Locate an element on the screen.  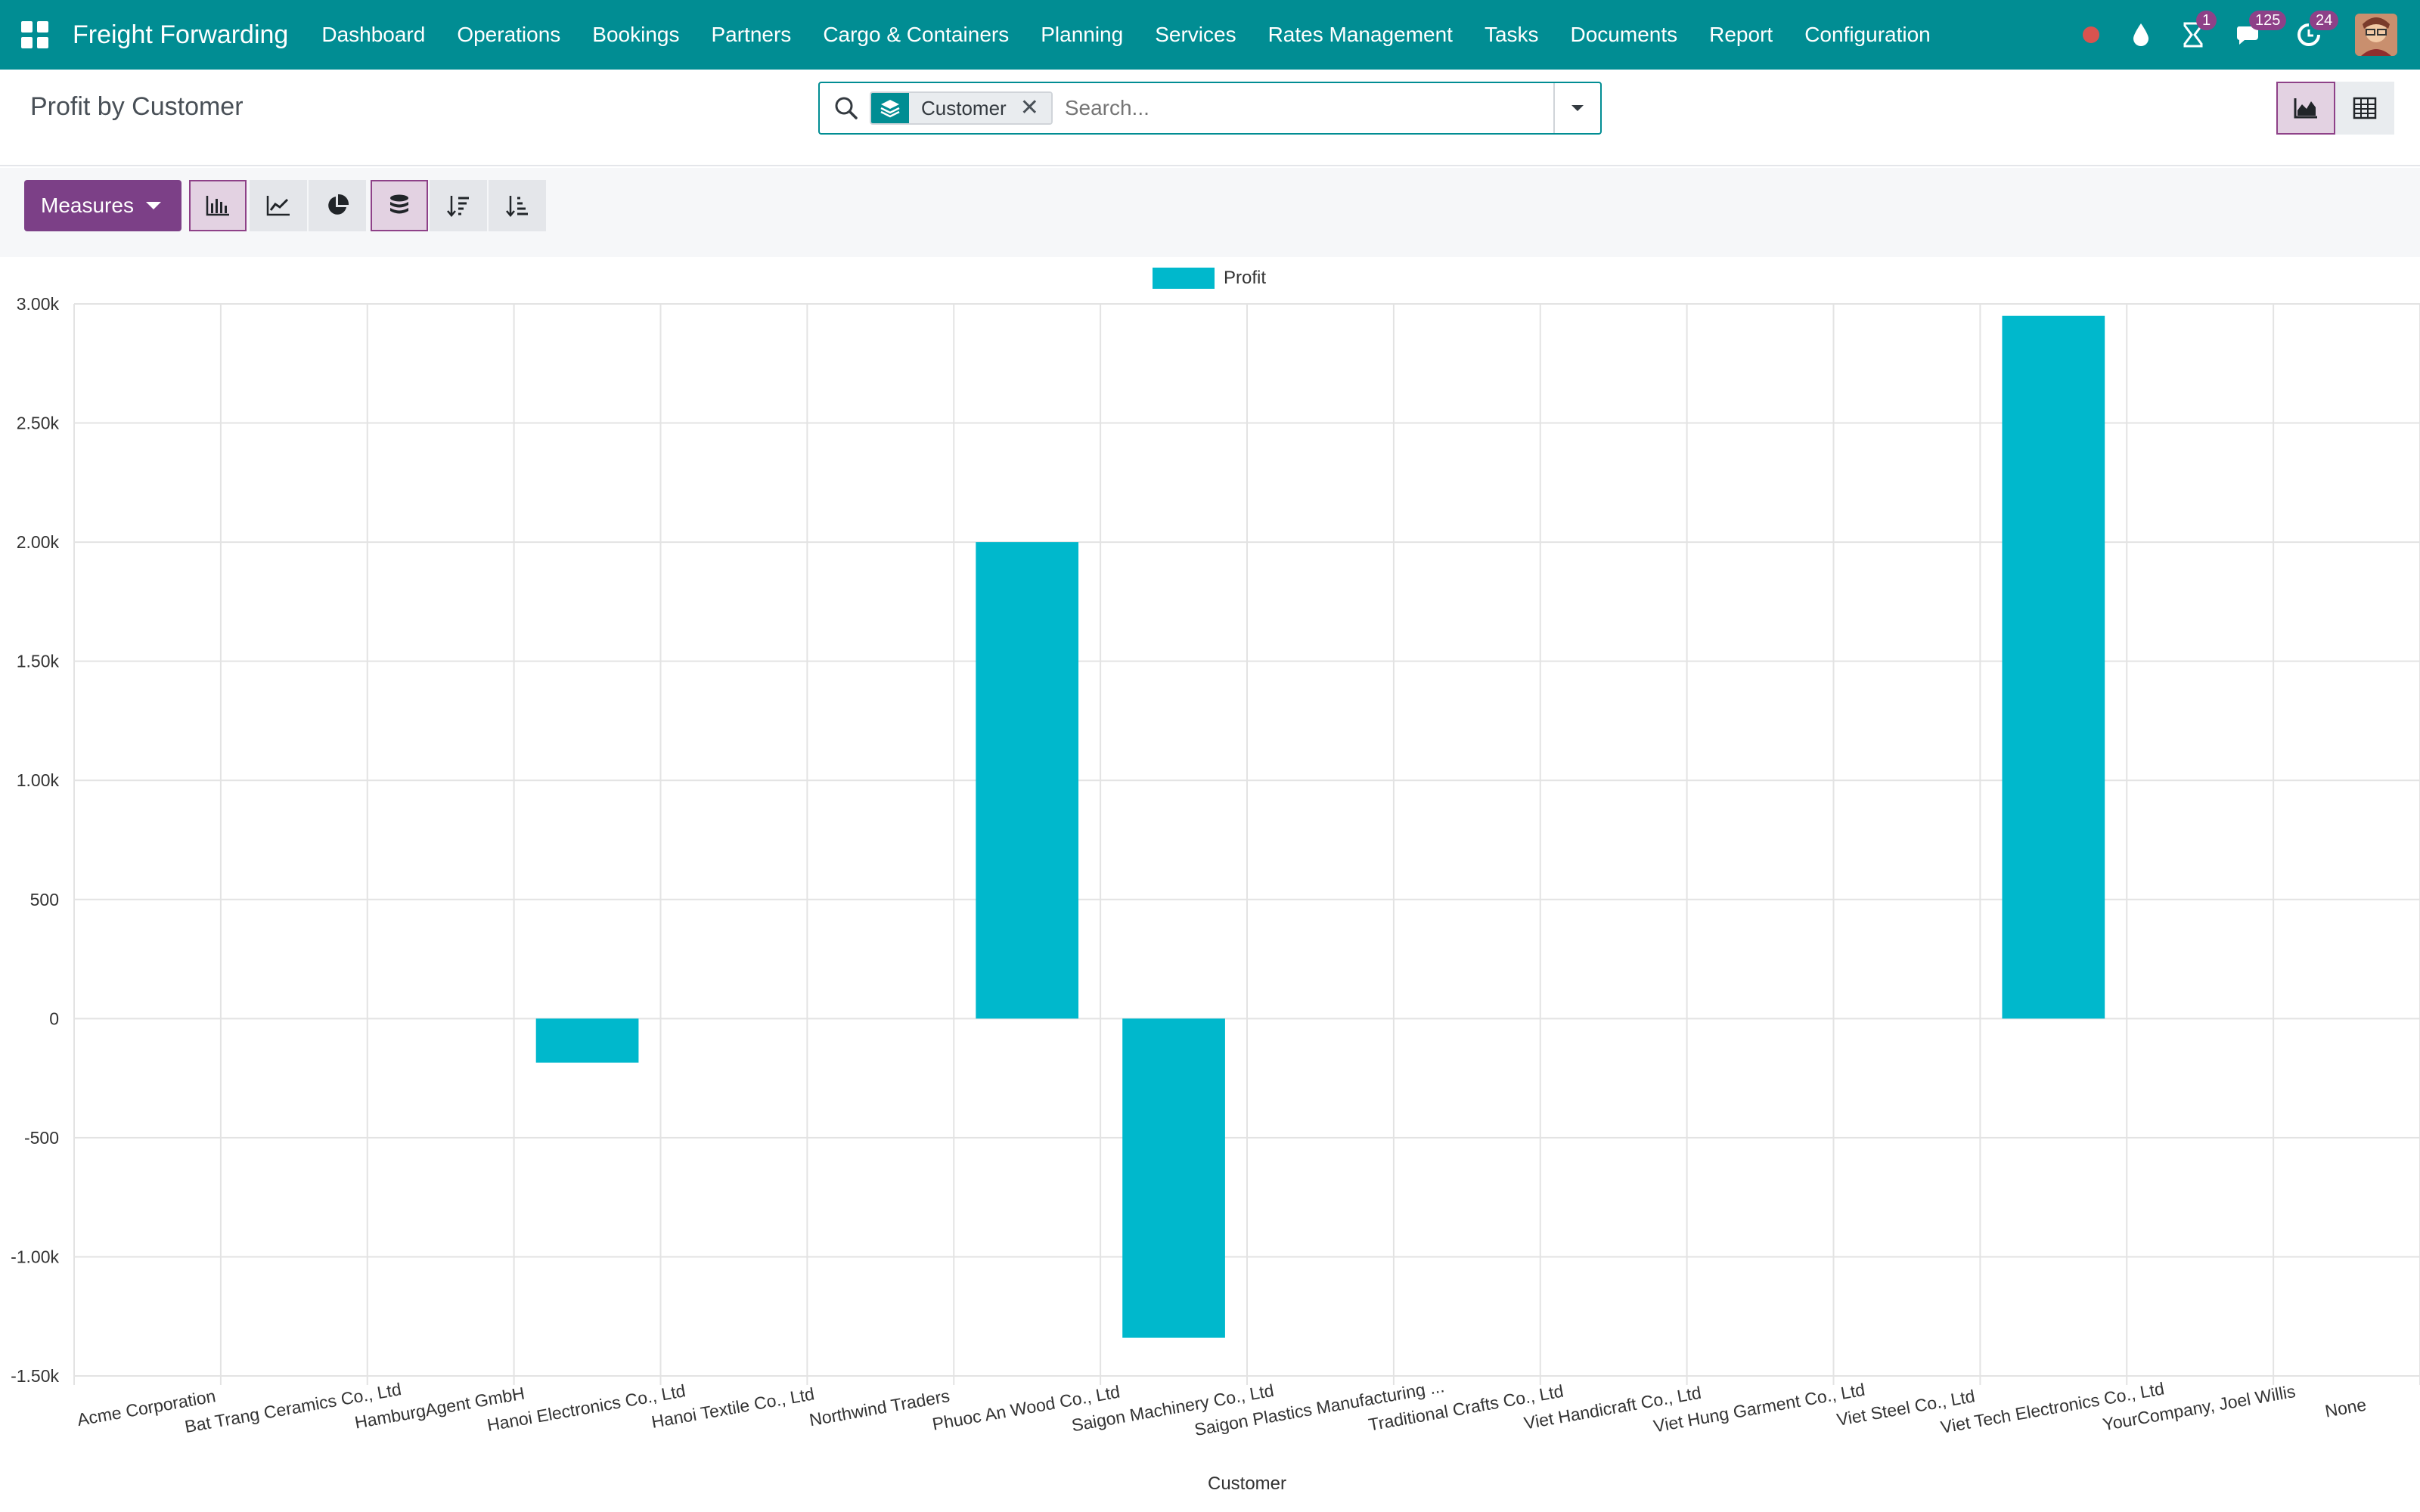
y-tick-label: -1.00k is located at coordinates (35, 1257).